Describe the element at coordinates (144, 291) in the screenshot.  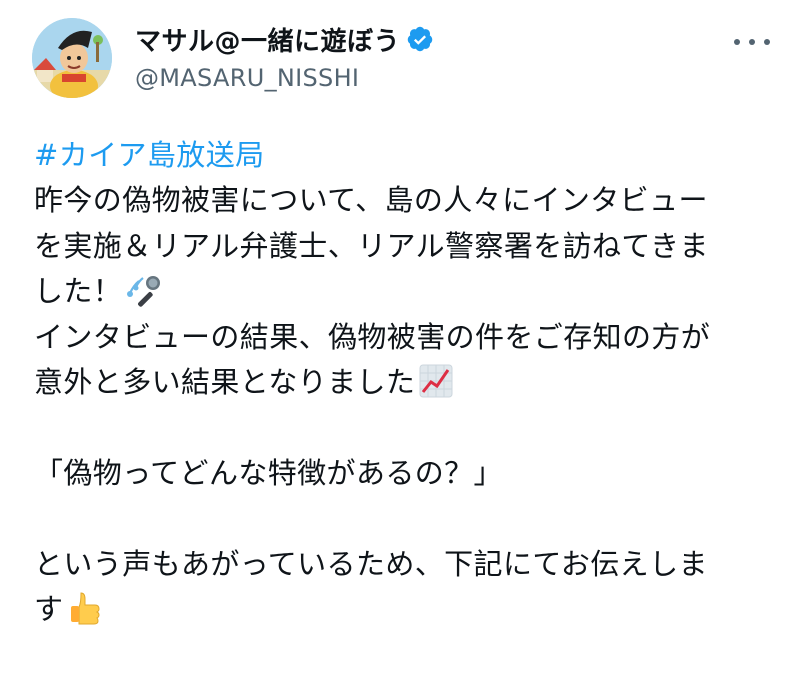
I see `microphone-emoji` at that location.